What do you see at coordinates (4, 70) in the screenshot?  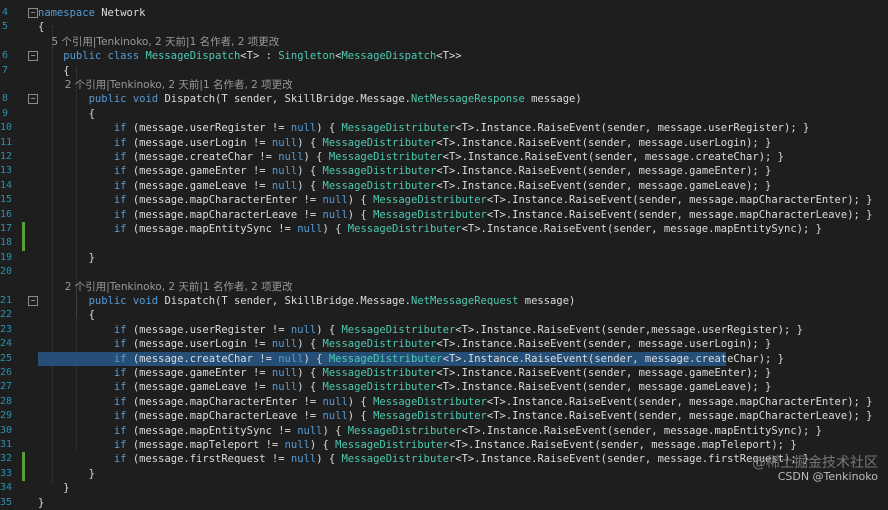 I see `line-number: 7` at bounding box center [4, 70].